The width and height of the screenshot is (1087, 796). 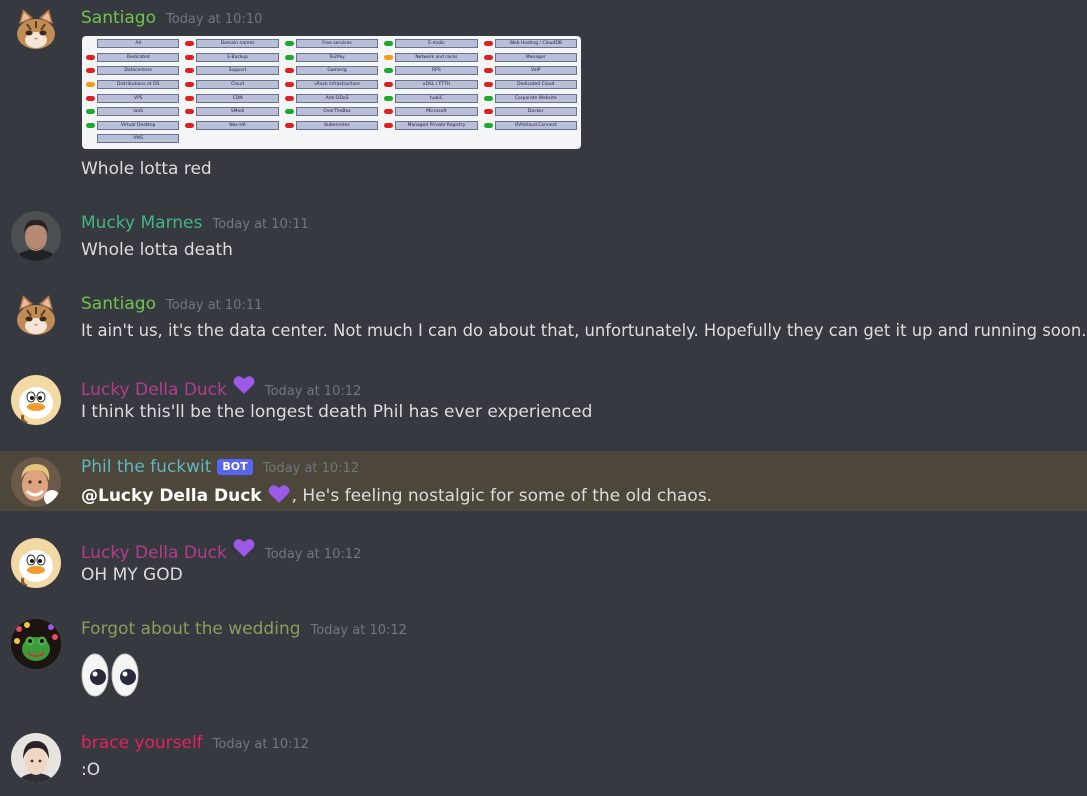 What do you see at coordinates (337, 44) in the screenshot?
I see `status-label: Free services` at bounding box center [337, 44].